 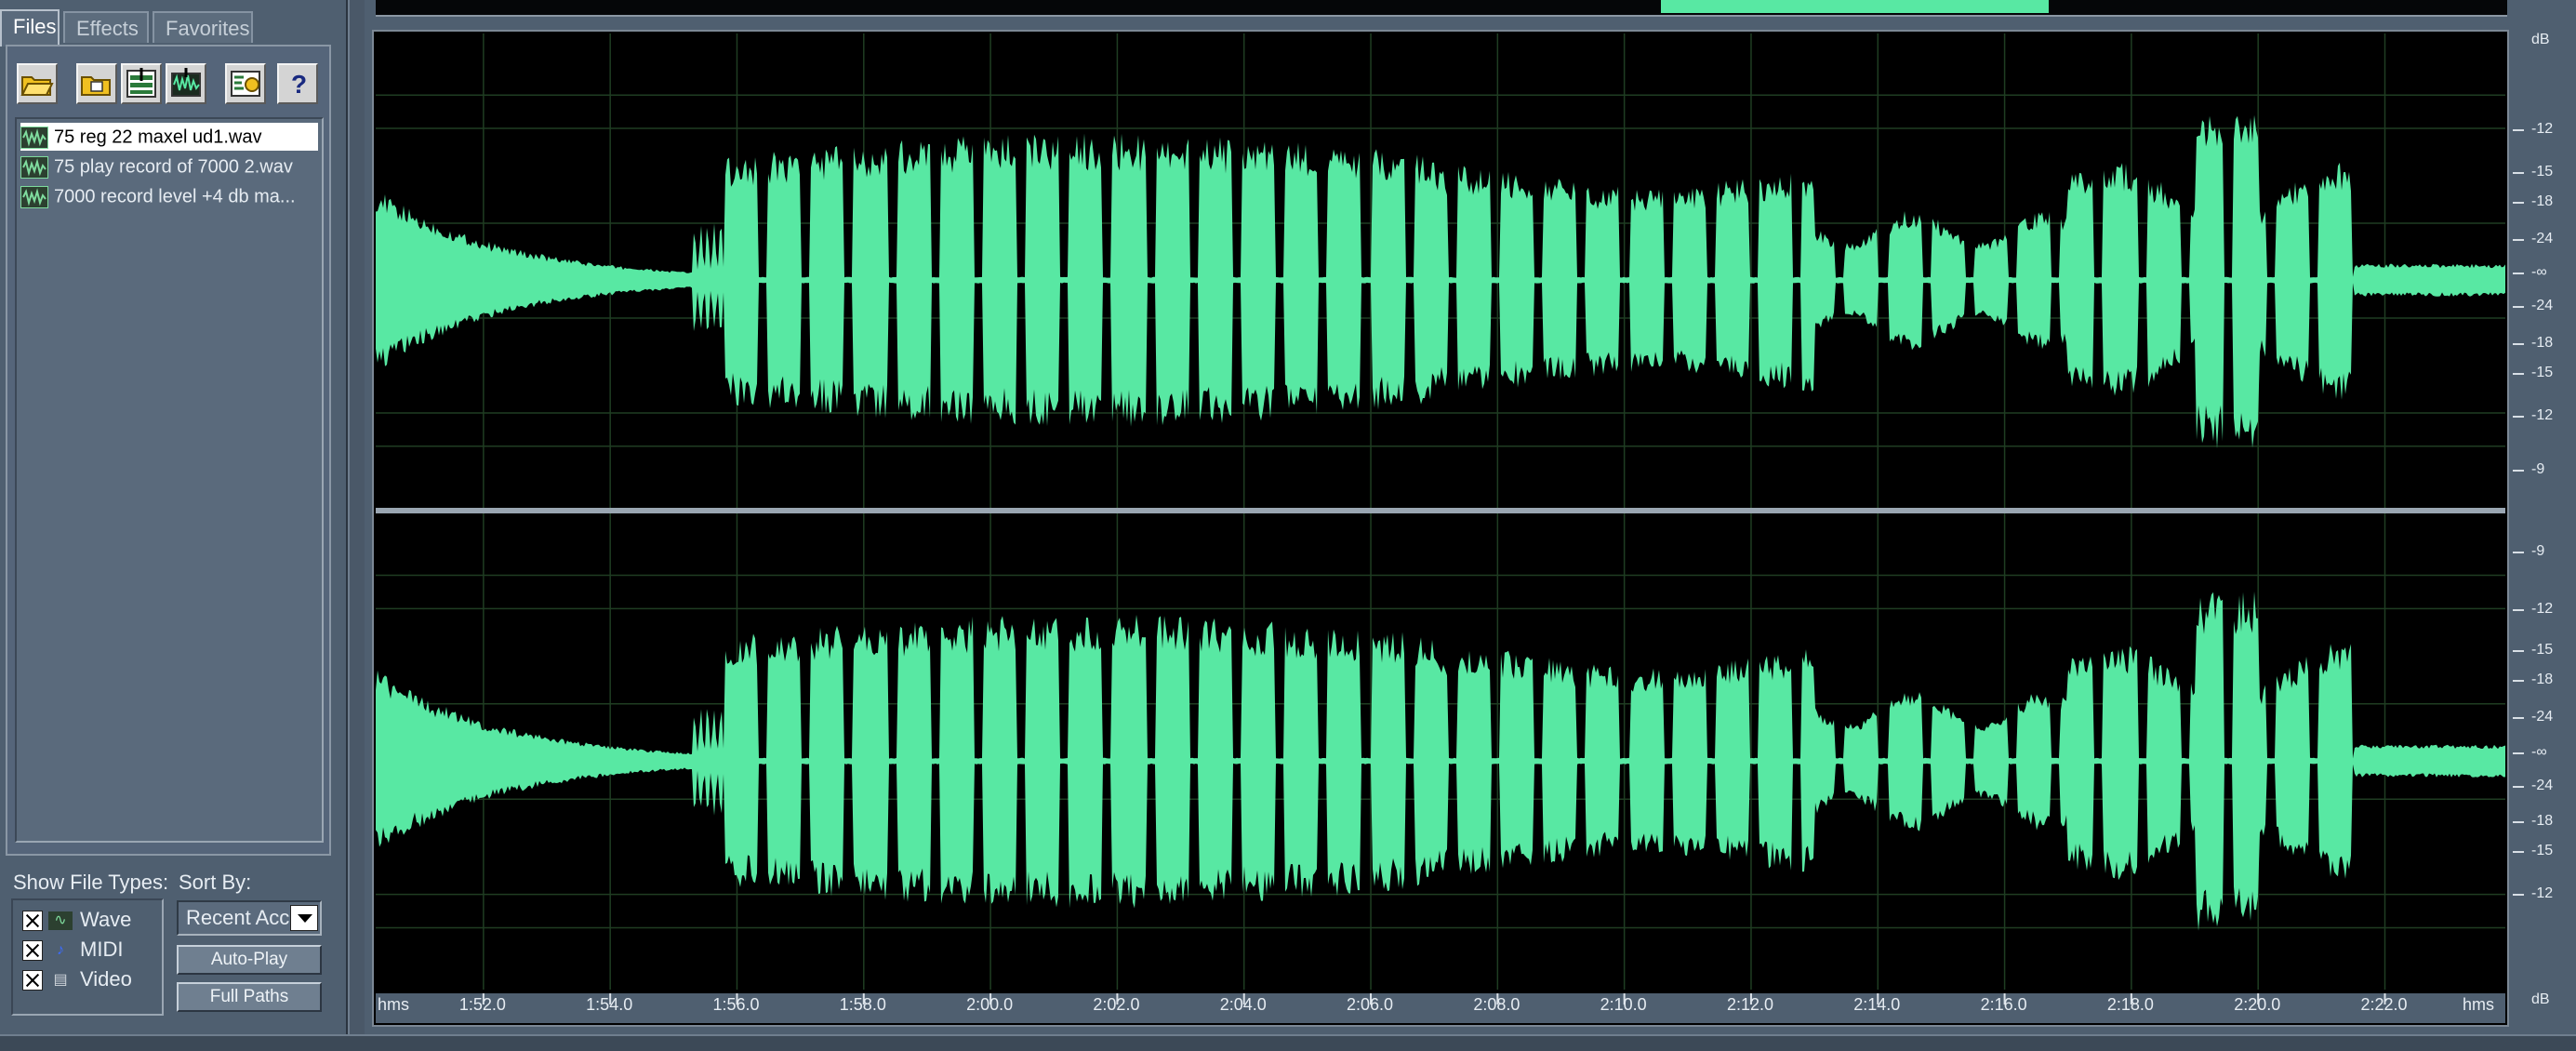 I want to click on file-item: 75 reg 22 maxel ud1.wav, so click(x=169, y=137).